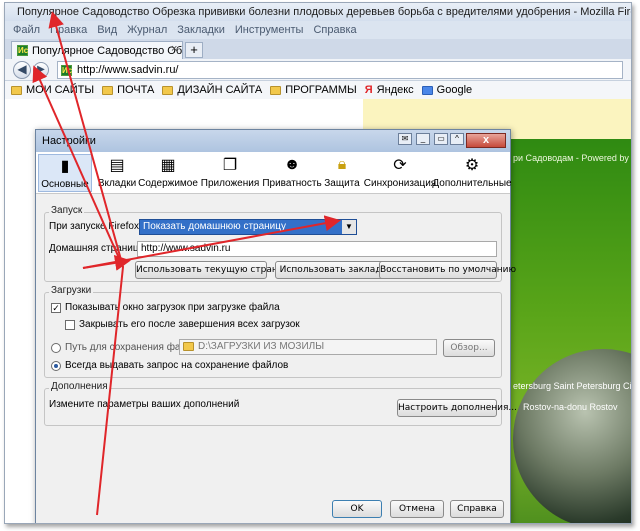  Describe the element at coordinates (174, 49) in the screenshot. I see `tab-close-icon: ×` at that location.